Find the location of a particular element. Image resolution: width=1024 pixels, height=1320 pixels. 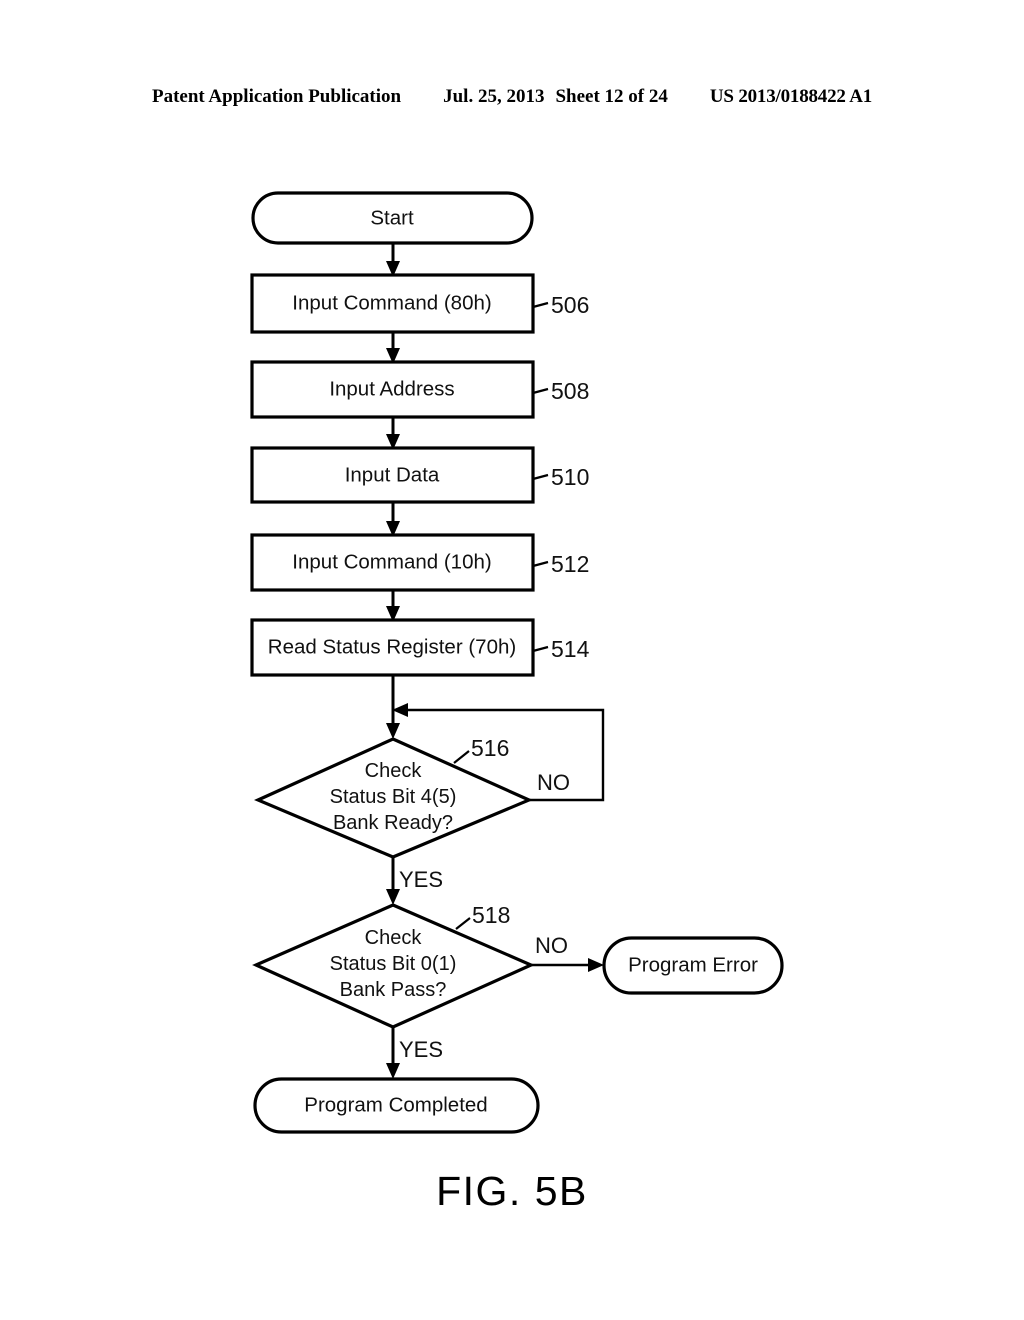

node-program-completed-label: Program Completed is located at coordinates (395, 1104).